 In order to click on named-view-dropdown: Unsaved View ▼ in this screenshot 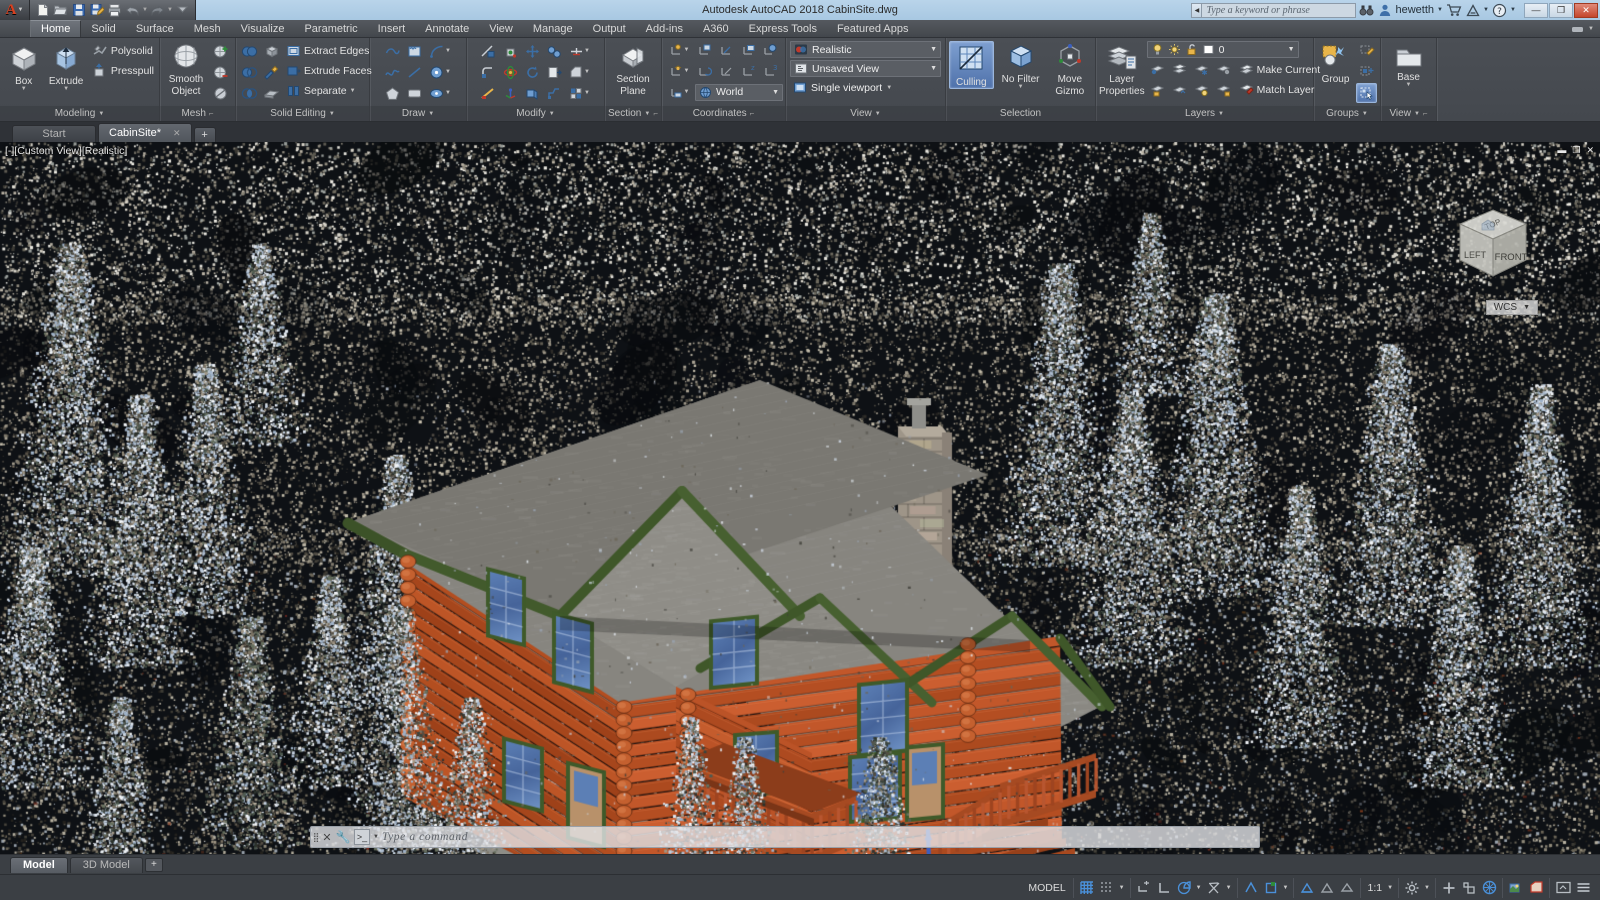, I will do `click(865, 68)`.